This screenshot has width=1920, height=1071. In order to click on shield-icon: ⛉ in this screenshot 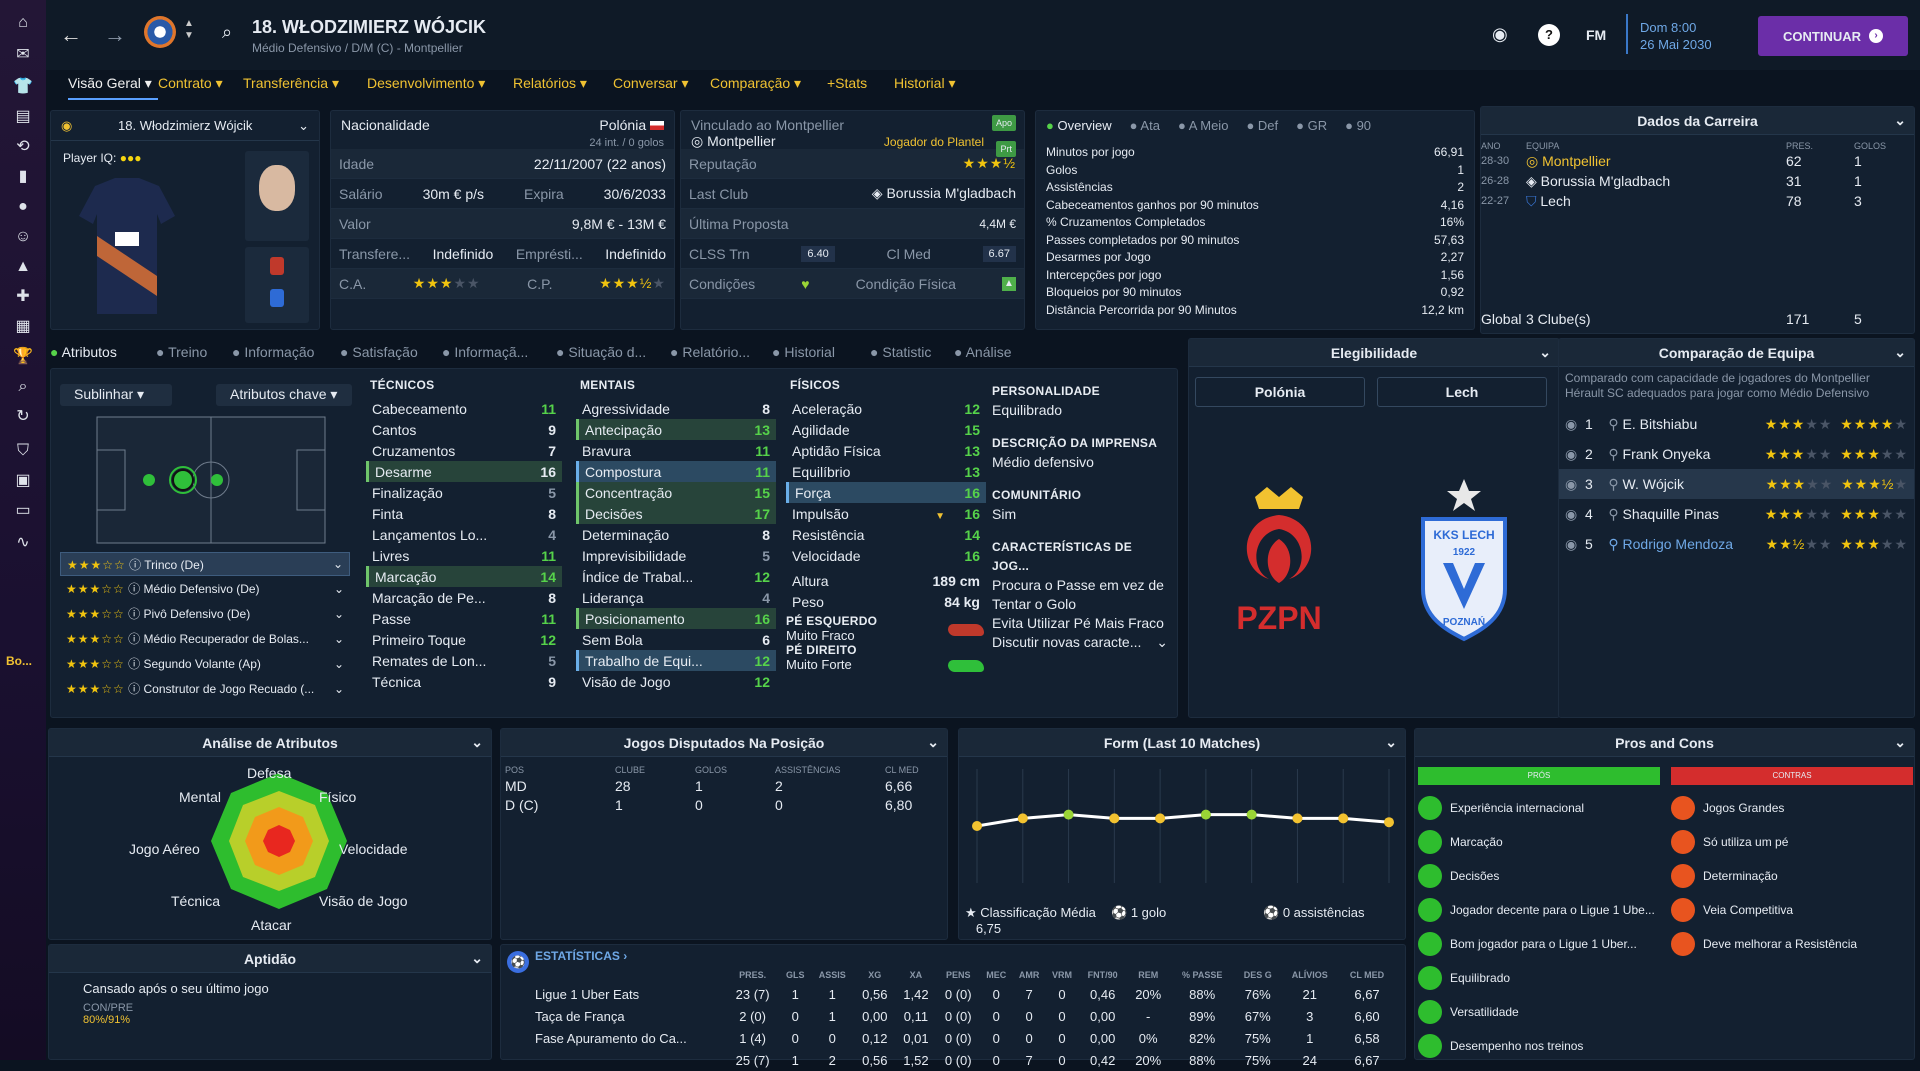, I will do `click(23, 451)`.